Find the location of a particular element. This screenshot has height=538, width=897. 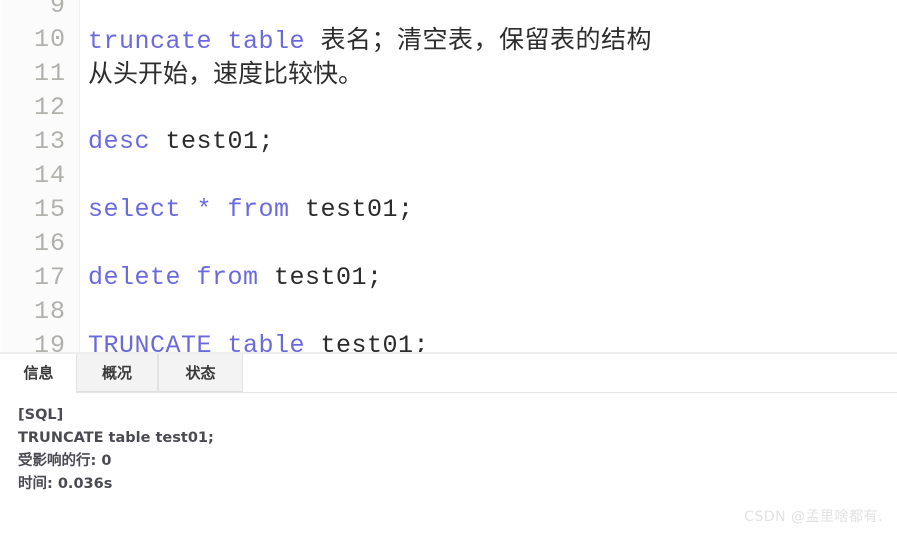

line-number: 13 is located at coordinates (49, 141).